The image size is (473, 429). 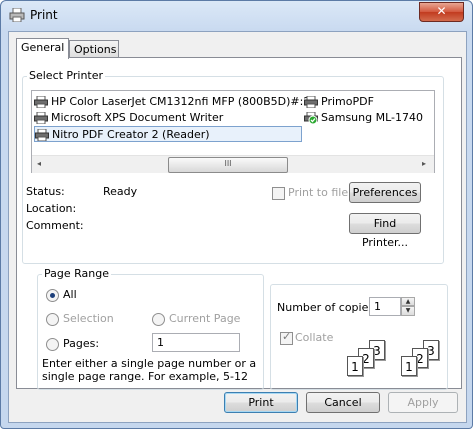 I want to click on tab-general-label: General, so click(x=43, y=47).